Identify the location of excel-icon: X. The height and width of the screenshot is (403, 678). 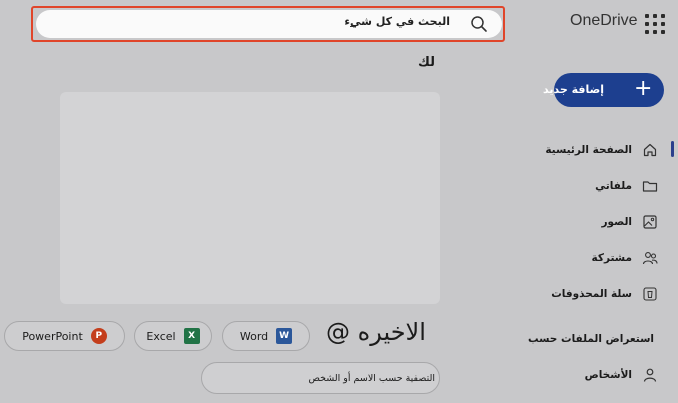
(191, 336).